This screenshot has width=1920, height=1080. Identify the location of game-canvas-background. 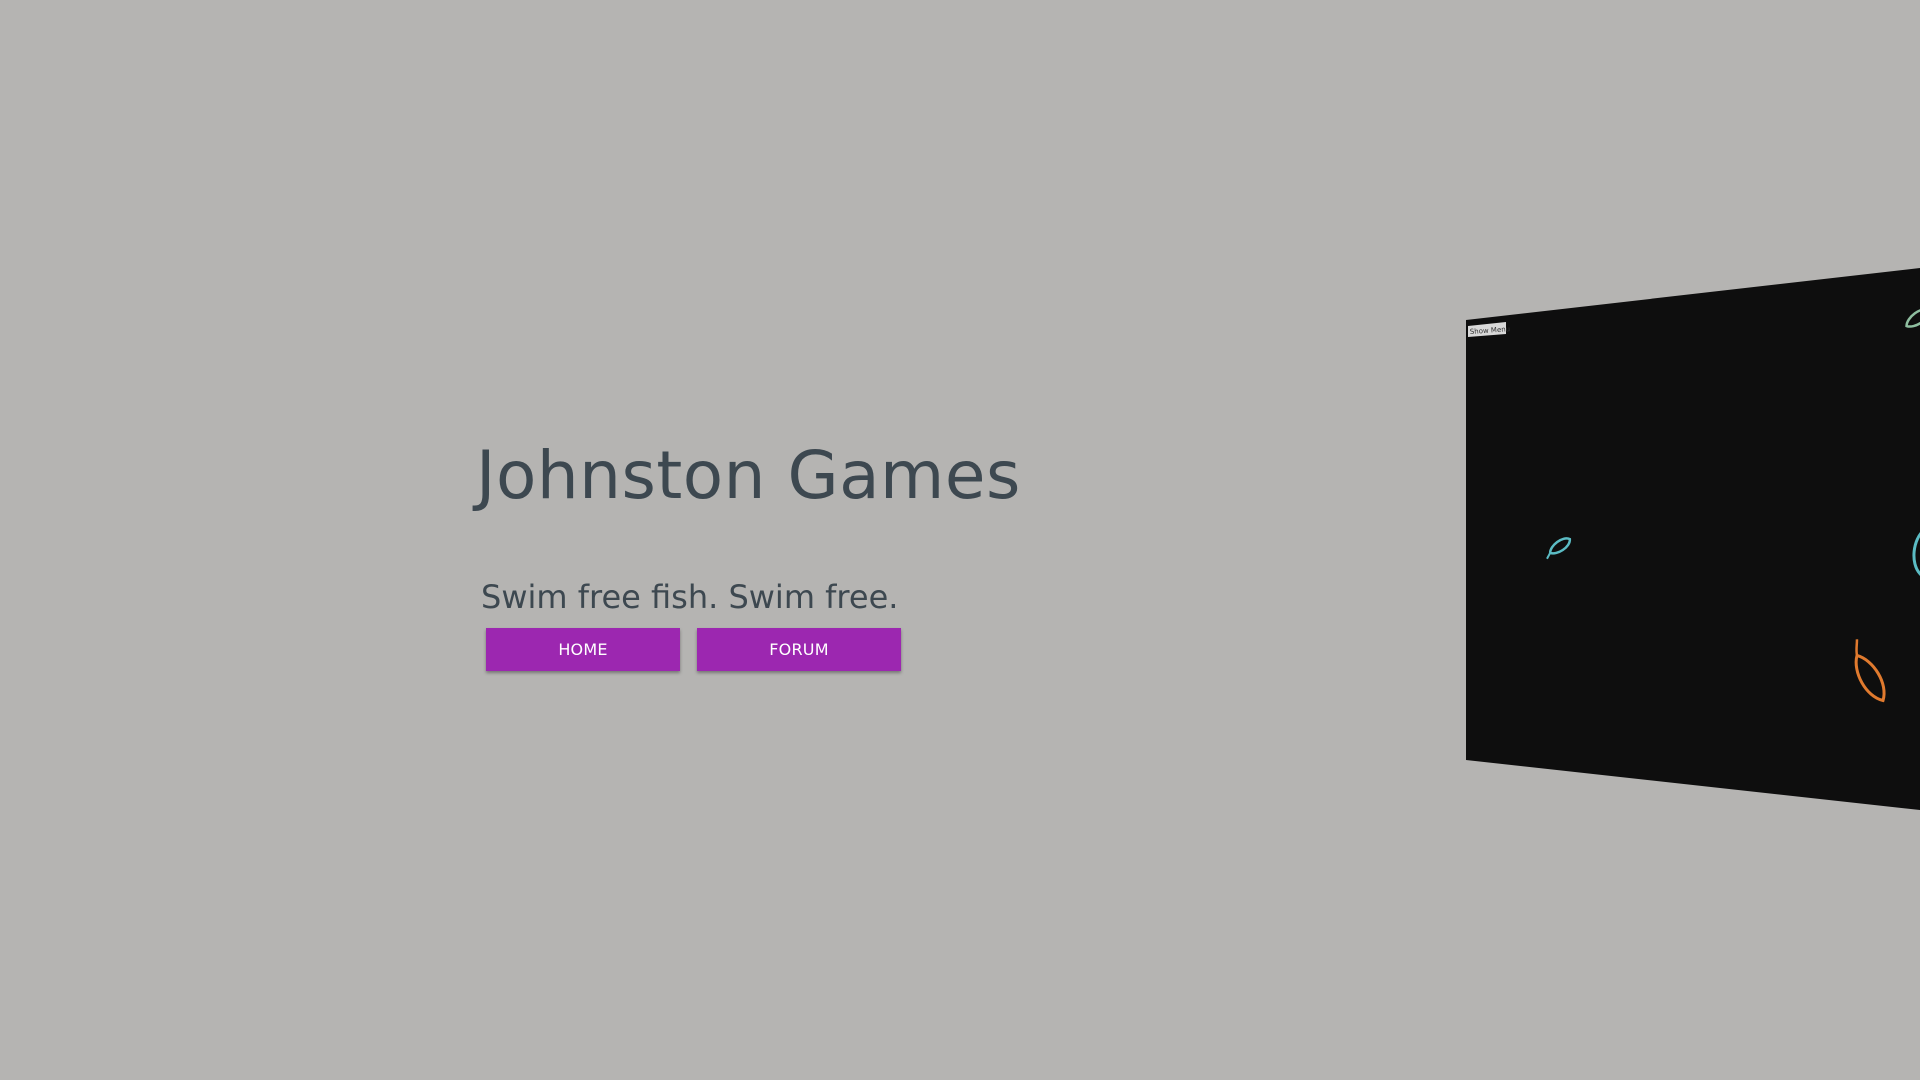
(1693, 539).